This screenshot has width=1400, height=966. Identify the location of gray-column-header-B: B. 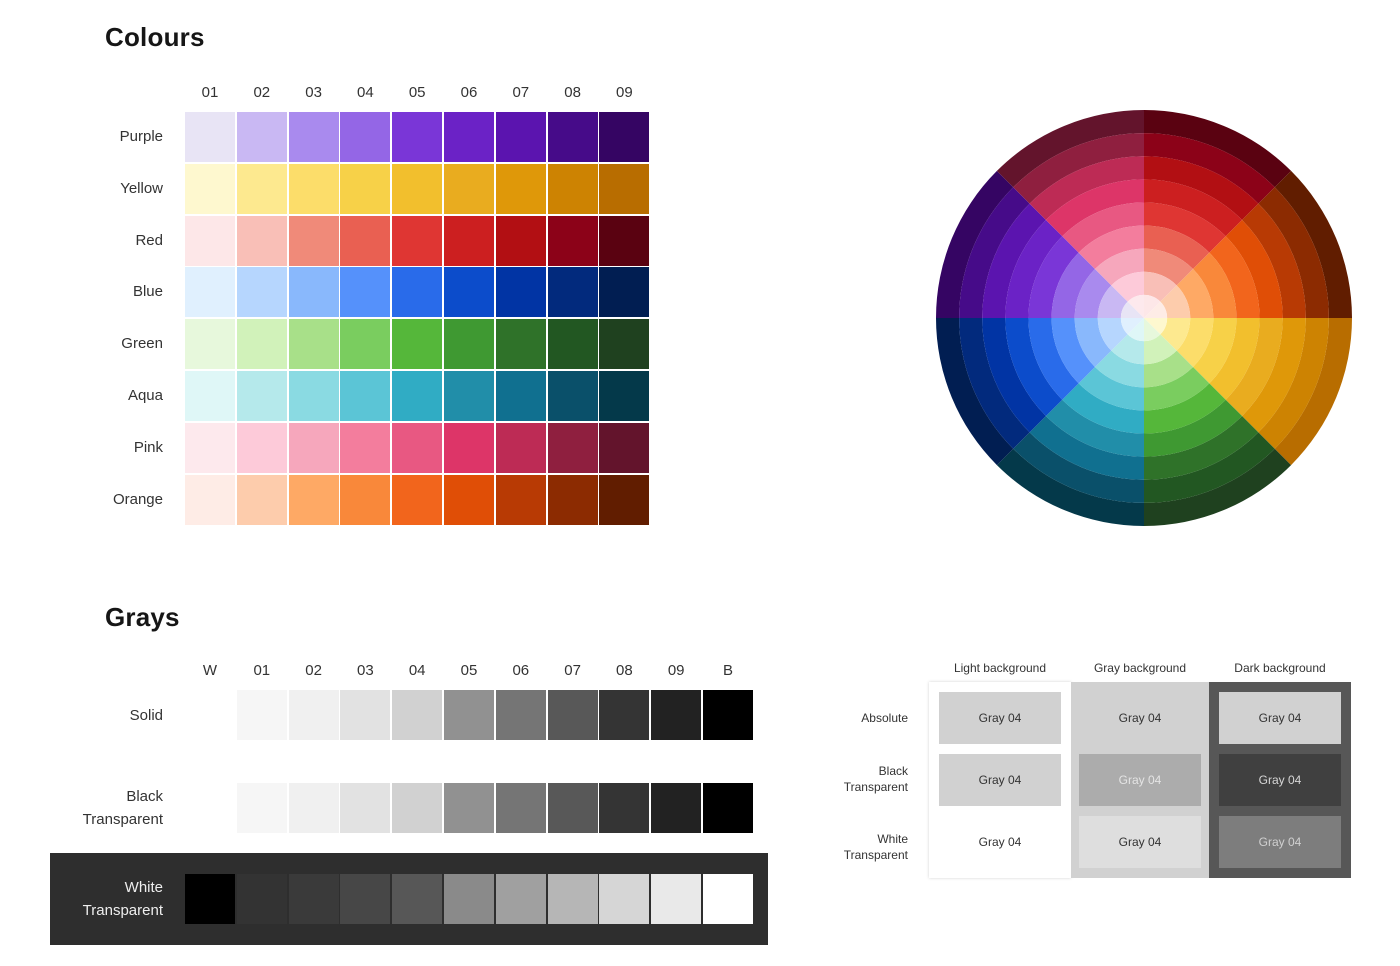
(727, 670).